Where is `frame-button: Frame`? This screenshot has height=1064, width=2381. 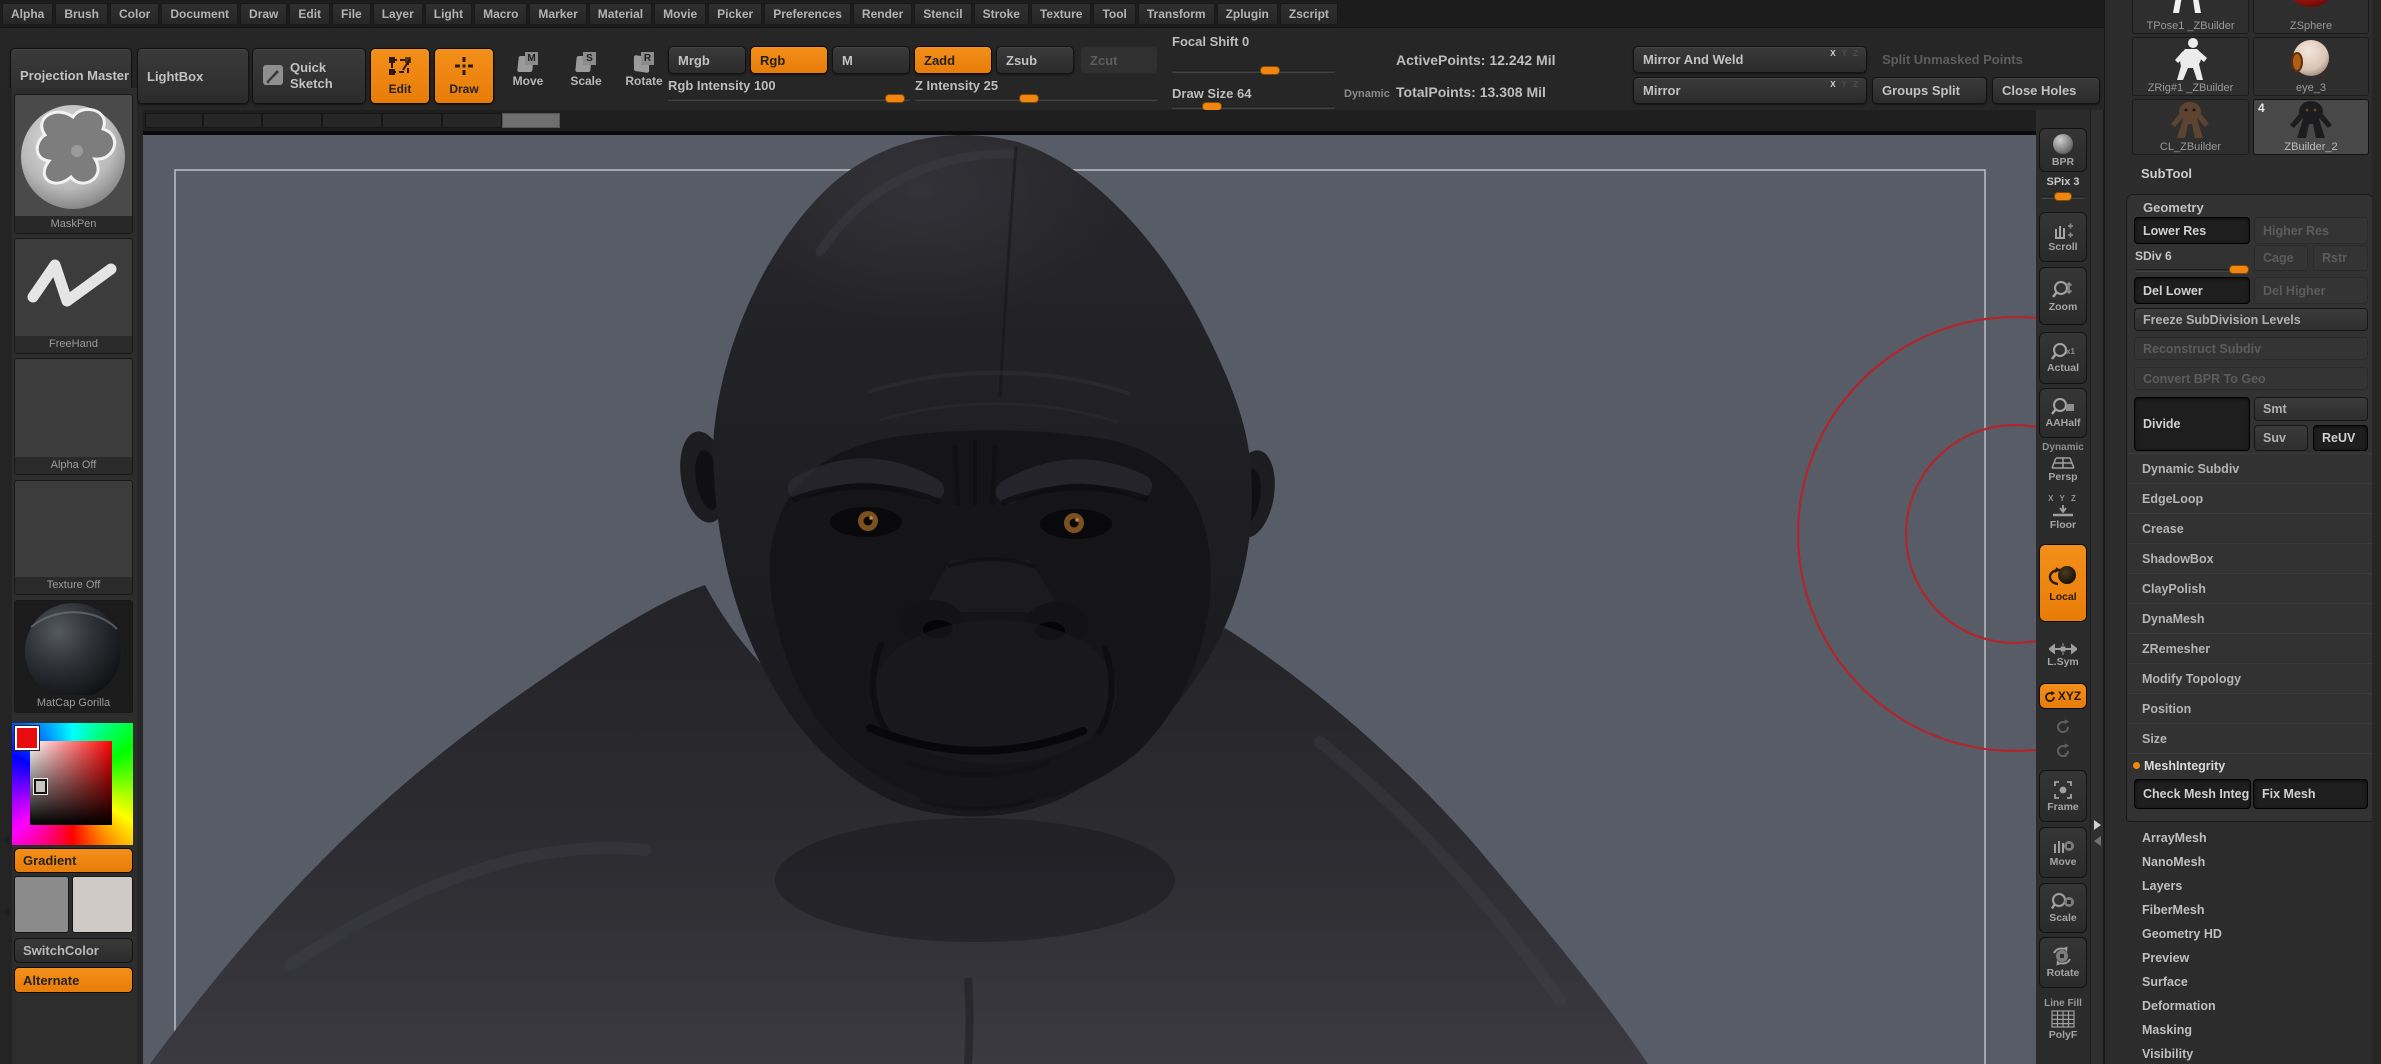 frame-button: Frame is located at coordinates (2063, 796).